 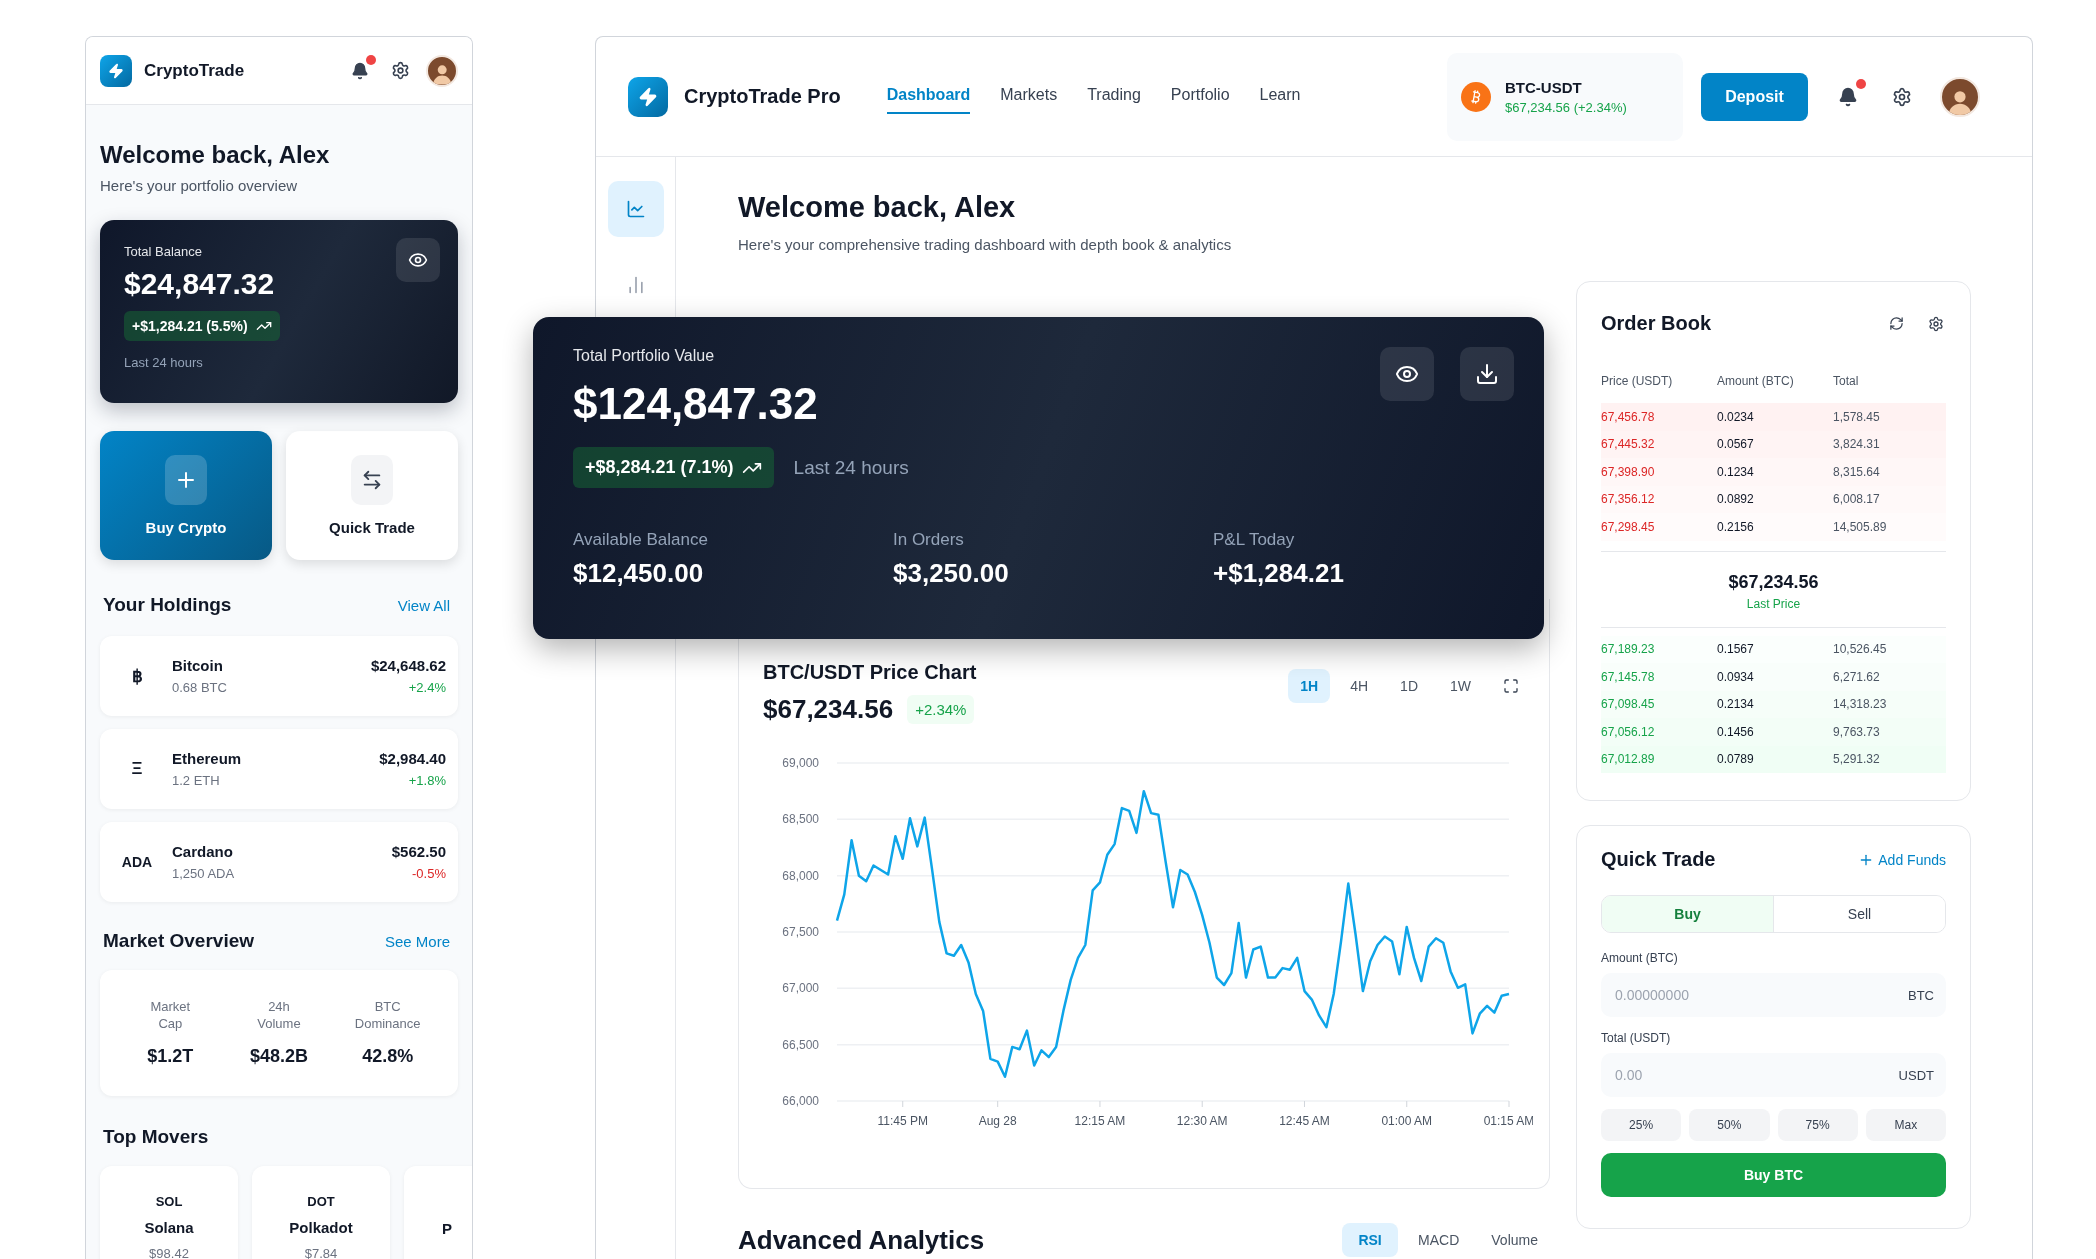 What do you see at coordinates (1200, 96) in the screenshot?
I see `nav-link: Portfolio` at bounding box center [1200, 96].